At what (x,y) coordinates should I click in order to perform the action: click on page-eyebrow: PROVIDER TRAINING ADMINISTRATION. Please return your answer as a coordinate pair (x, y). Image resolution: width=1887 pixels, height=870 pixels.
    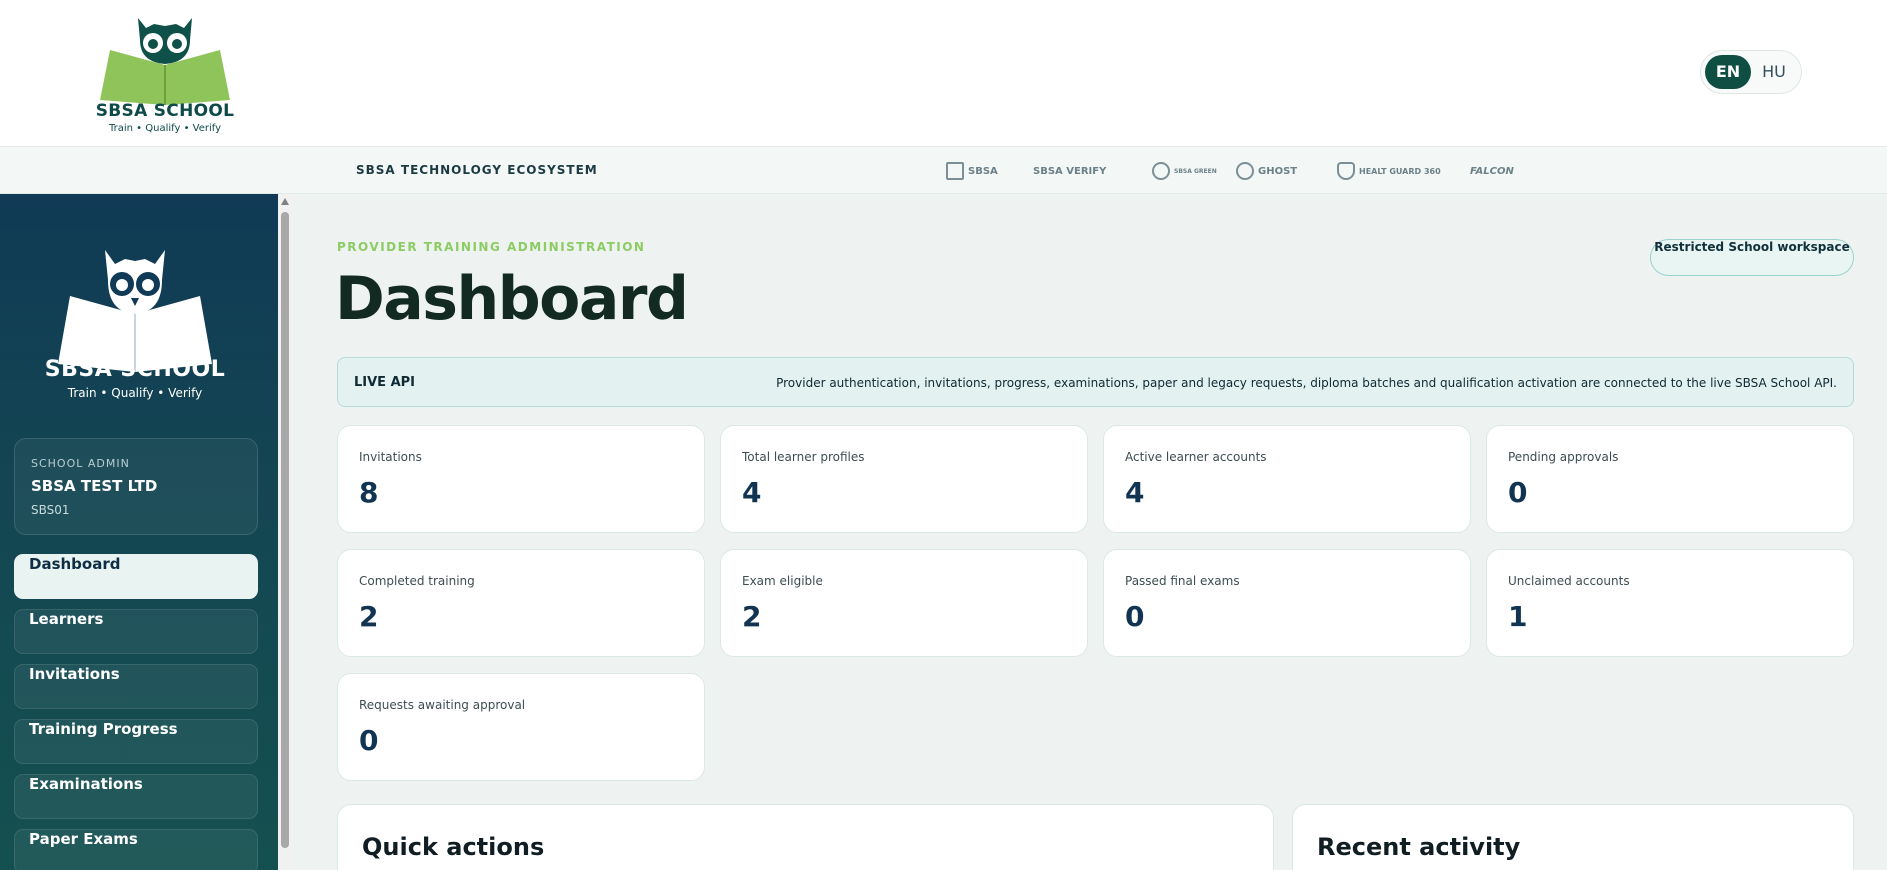
    Looking at the image, I should click on (491, 247).